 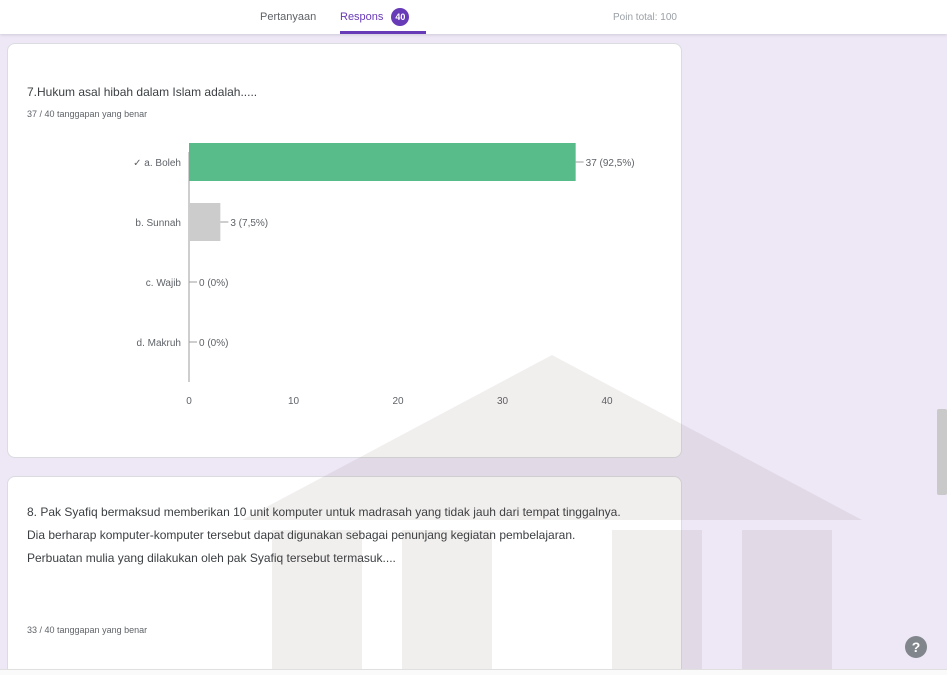 I want to click on category-label: ✓ a. Boleh, so click(x=157, y=163).